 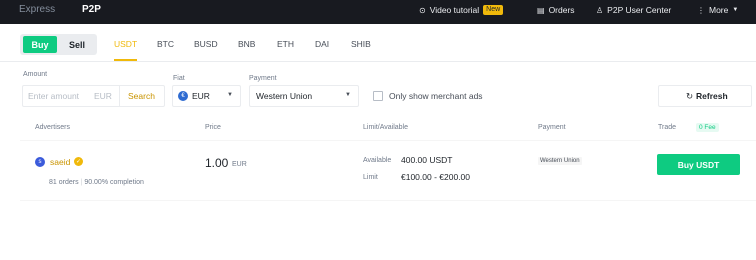 I want to click on video-tutorial-link: ⊙ Video tutorial New, so click(x=461, y=10).